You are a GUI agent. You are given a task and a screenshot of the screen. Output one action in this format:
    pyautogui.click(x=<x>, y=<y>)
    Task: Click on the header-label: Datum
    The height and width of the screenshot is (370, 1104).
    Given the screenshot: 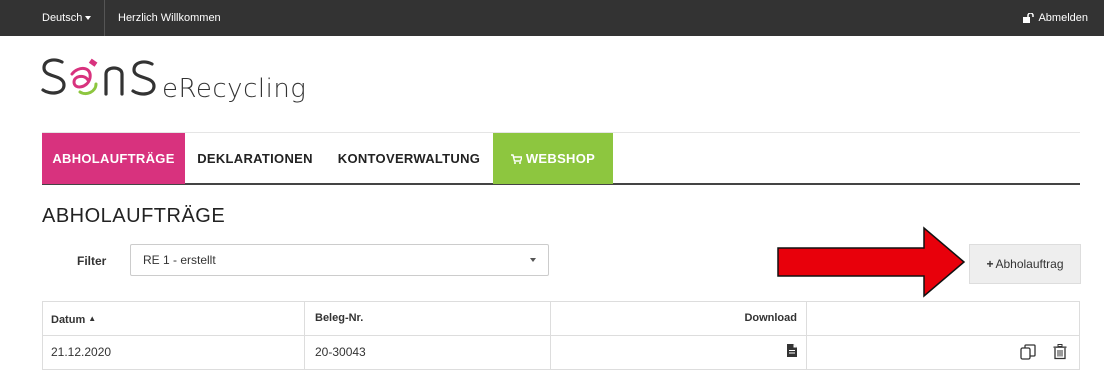 What is the action you would take?
    pyautogui.click(x=68, y=320)
    